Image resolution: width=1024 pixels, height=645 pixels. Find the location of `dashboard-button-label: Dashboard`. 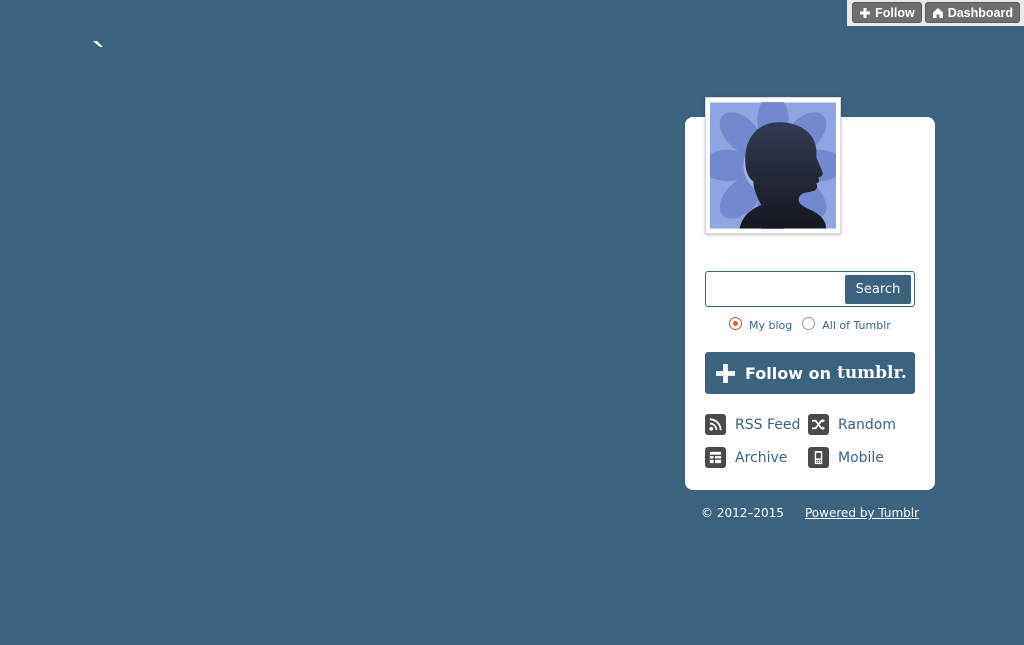

dashboard-button-label: Dashboard is located at coordinates (980, 12).